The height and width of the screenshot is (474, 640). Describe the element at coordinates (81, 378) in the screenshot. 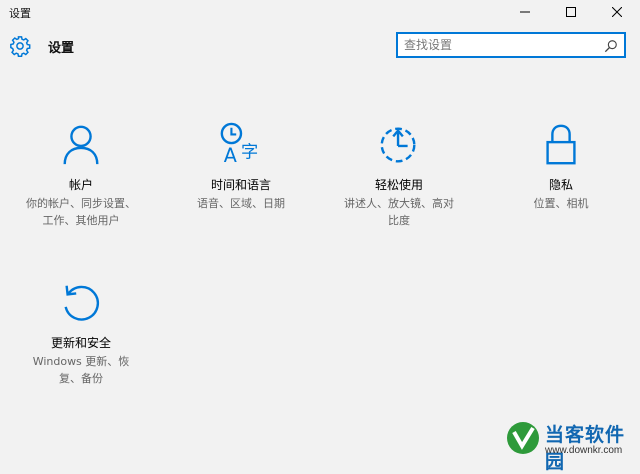

I see `tile-desc-line: 复、备份` at that location.